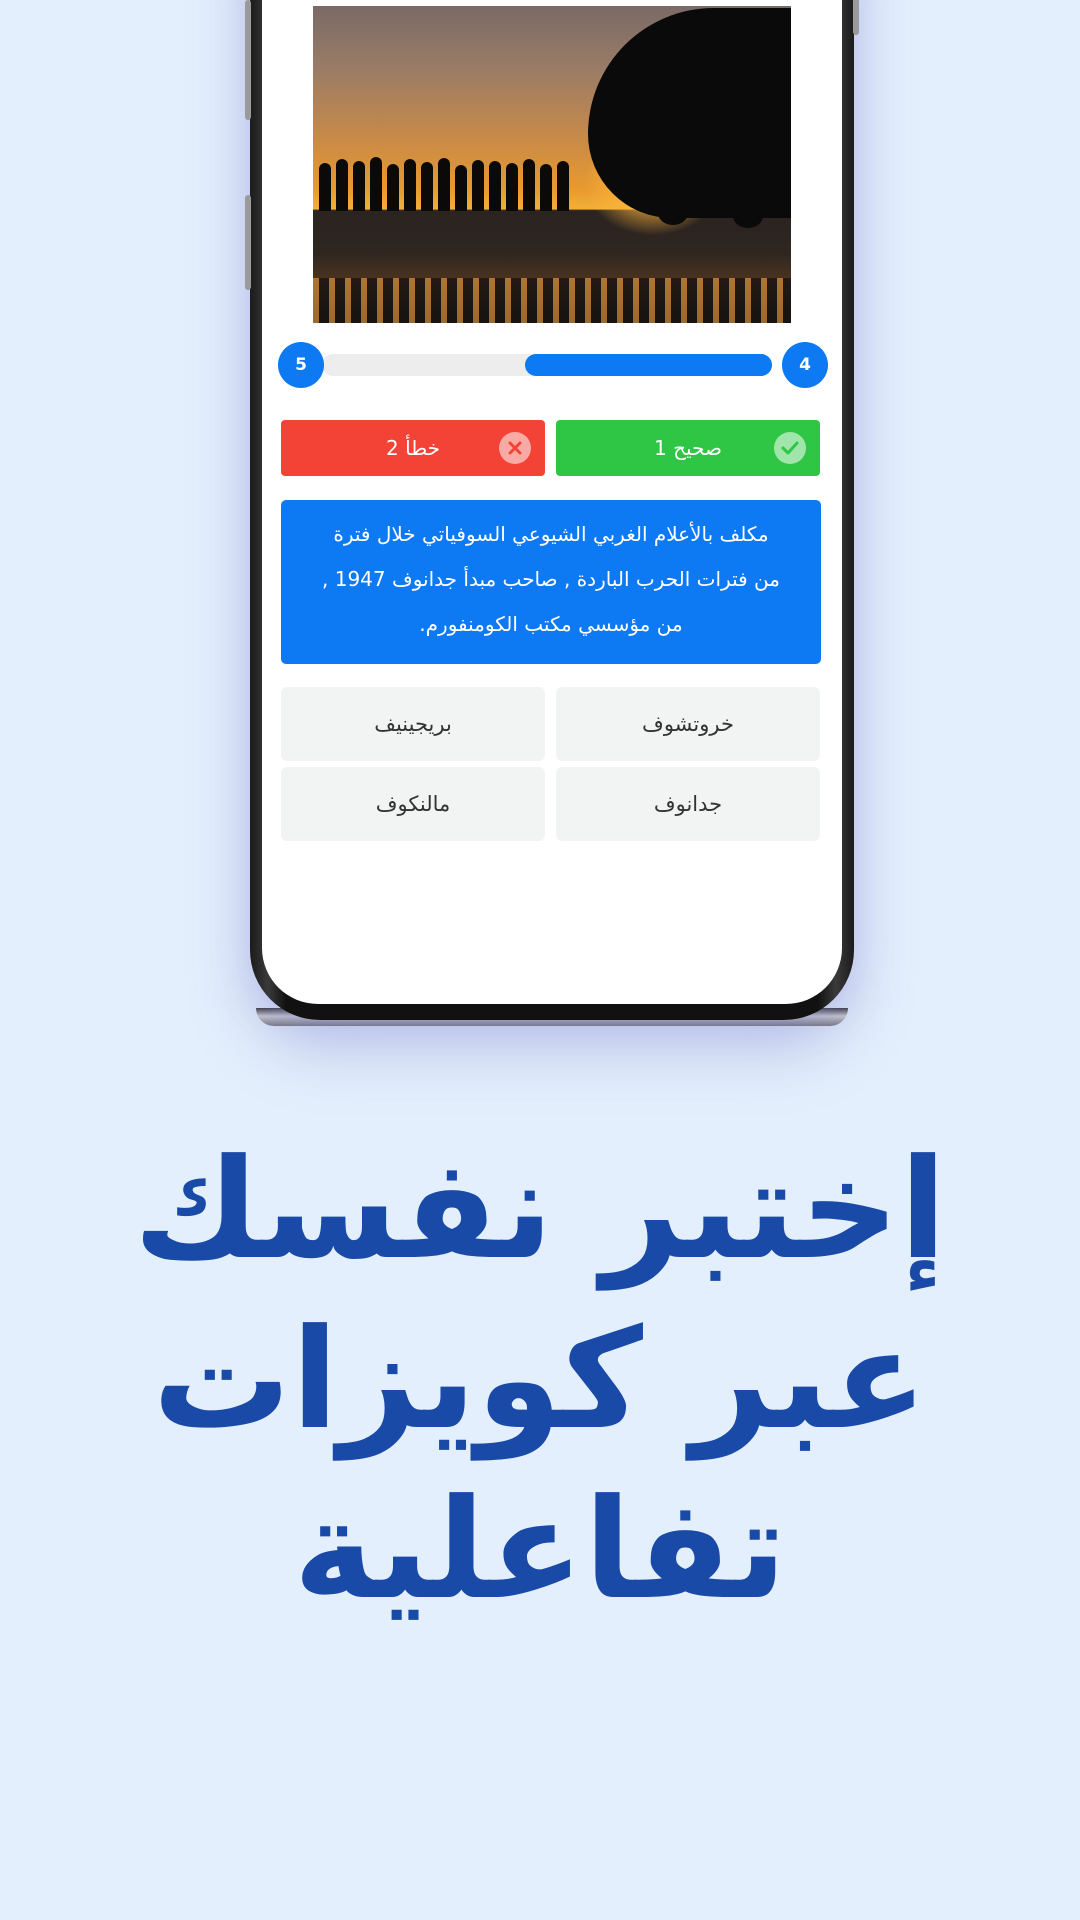  I want to click on headline-line: تفاعلية, so click(540, 1549).